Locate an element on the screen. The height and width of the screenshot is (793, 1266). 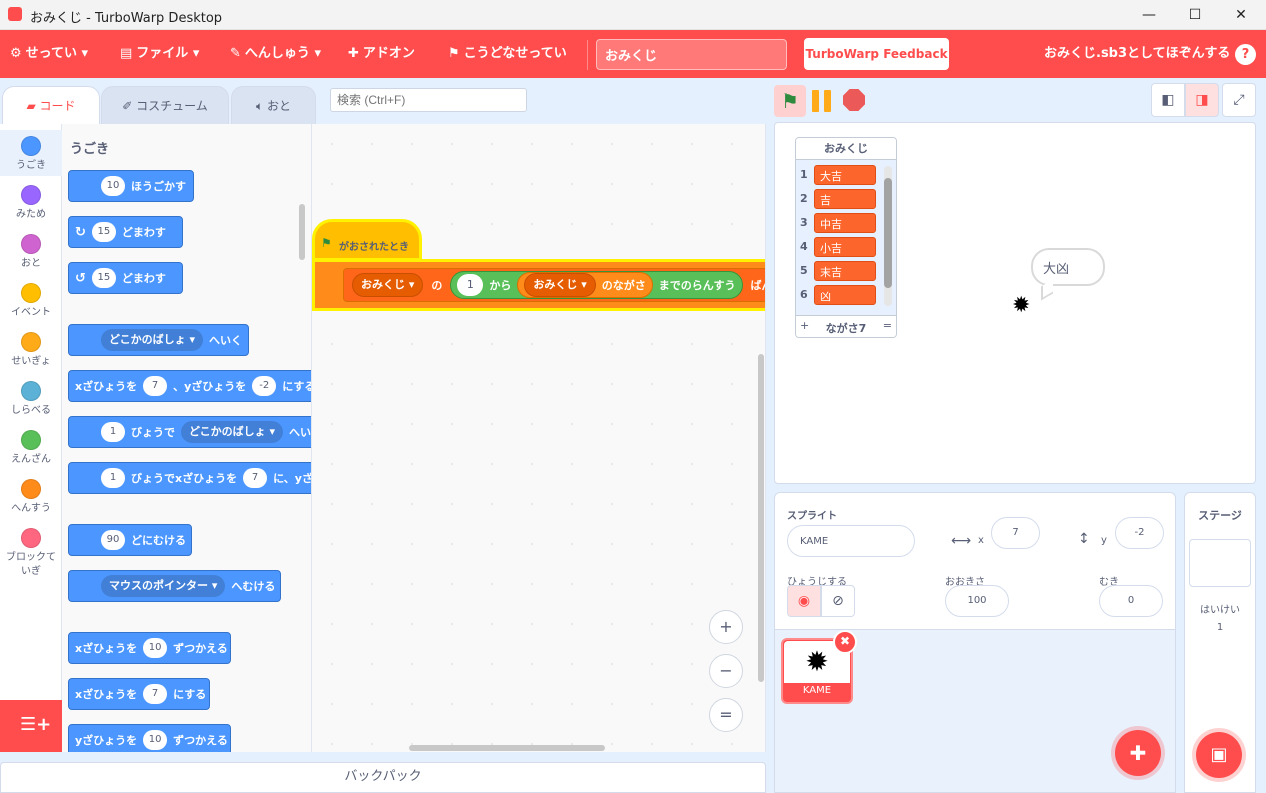
edit-menu: ✎ へんしゅう ▾ is located at coordinates (275, 54).